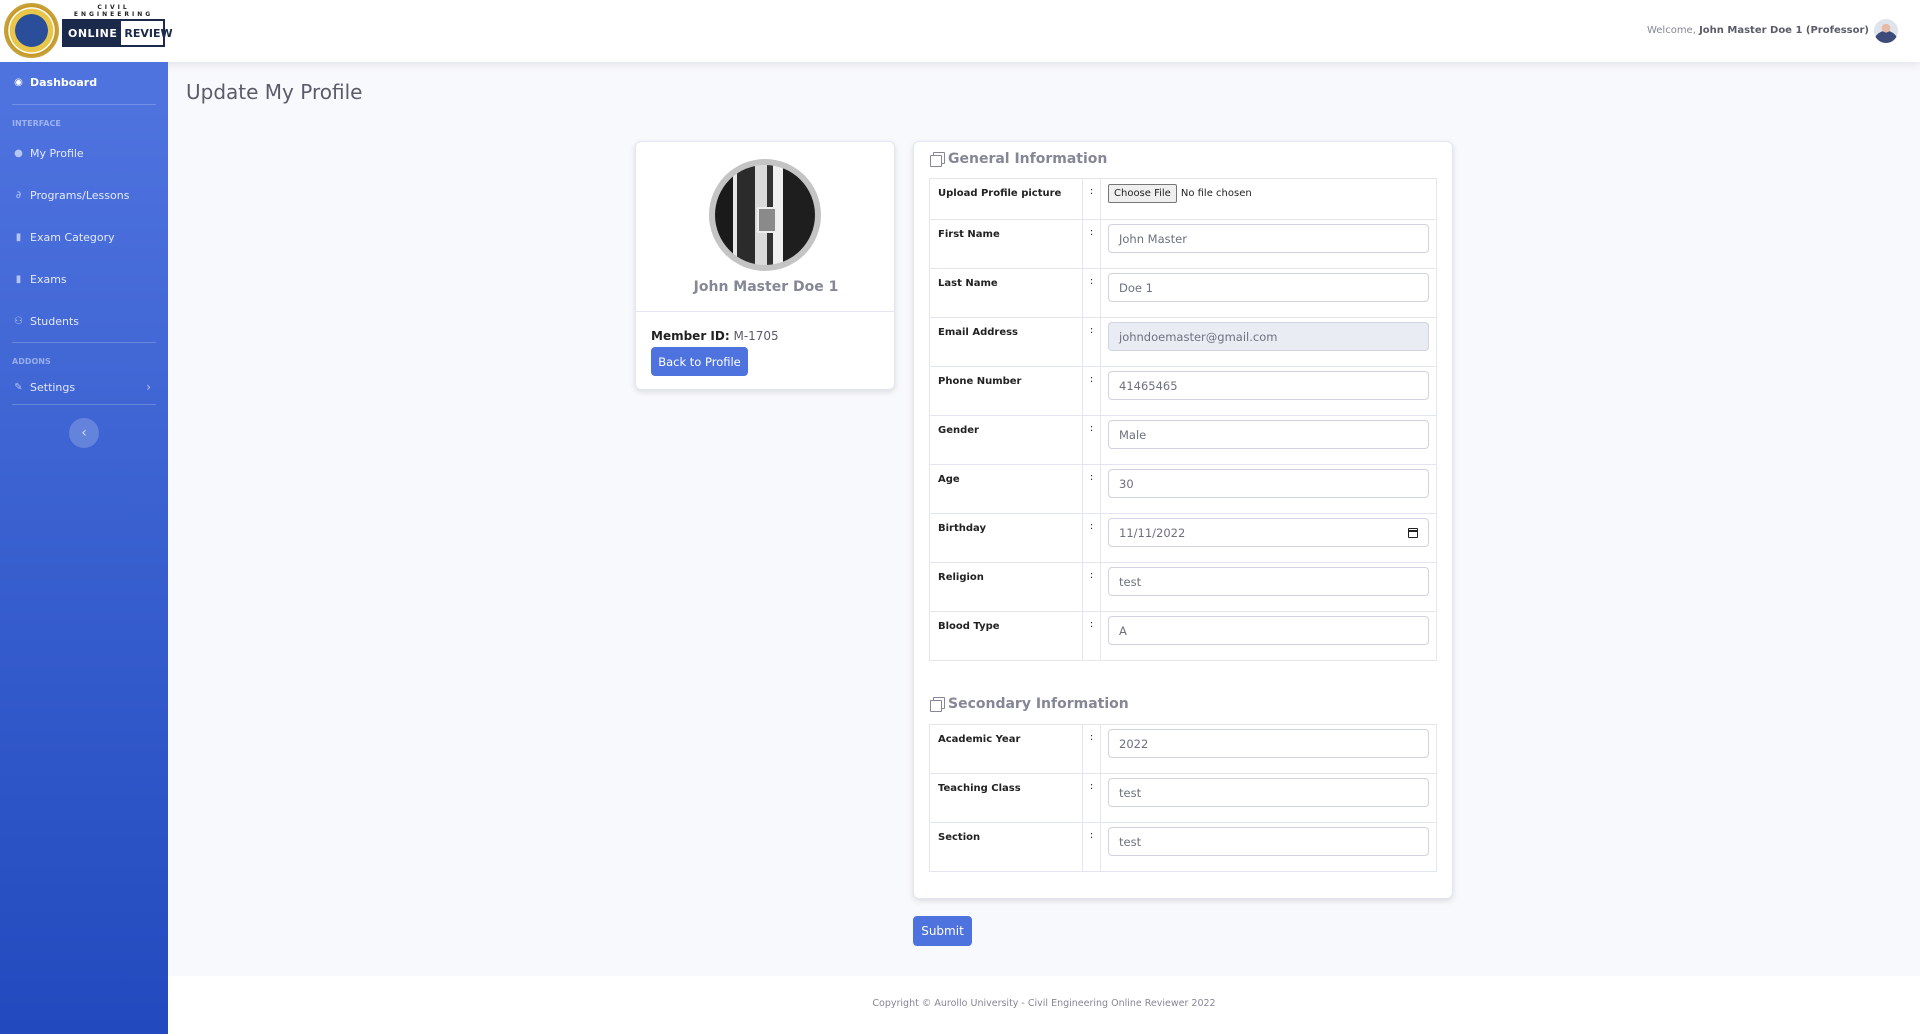 Image resolution: width=1920 pixels, height=1034 pixels. I want to click on field-label: Last Name, so click(1006, 293).